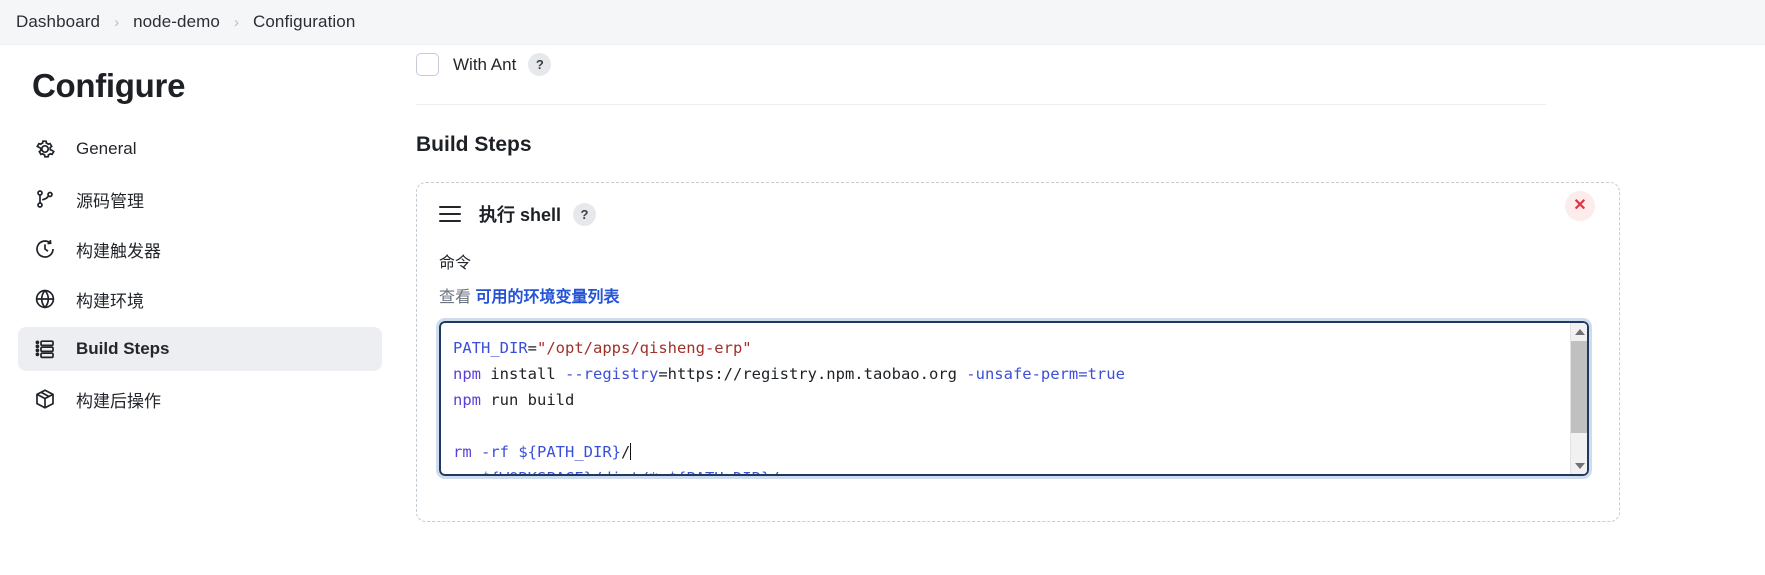 The image size is (1765, 575). I want to click on sidebar-item-label: Build Steps, so click(123, 348).